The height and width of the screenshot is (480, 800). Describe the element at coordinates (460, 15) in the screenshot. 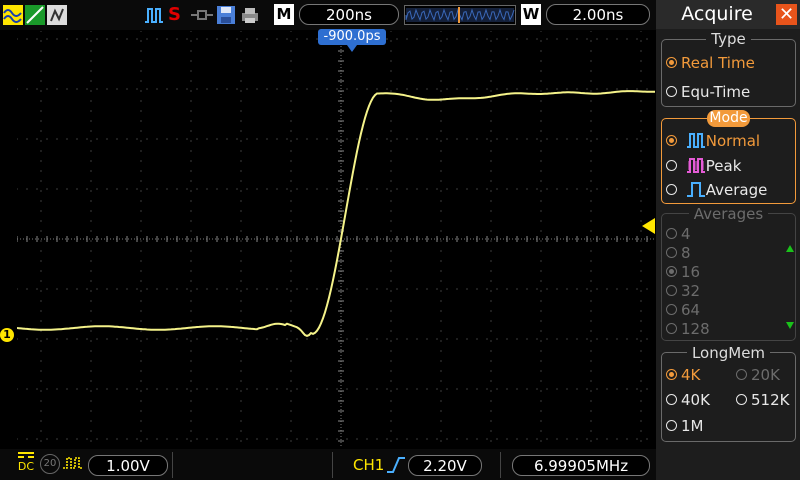

I see `memory-window-indicator` at that location.